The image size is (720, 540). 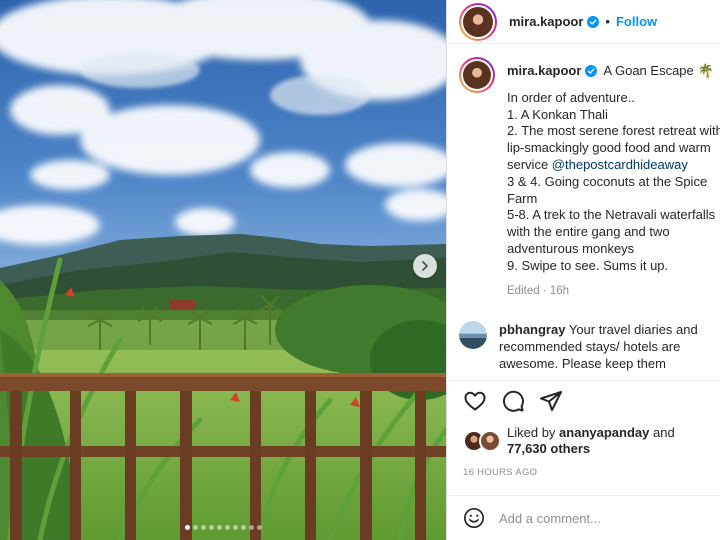 What do you see at coordinates (583, 22) in the screenshot?
I see `post-header: mira.kapoor • Follow` at bounding box center [583, 22].